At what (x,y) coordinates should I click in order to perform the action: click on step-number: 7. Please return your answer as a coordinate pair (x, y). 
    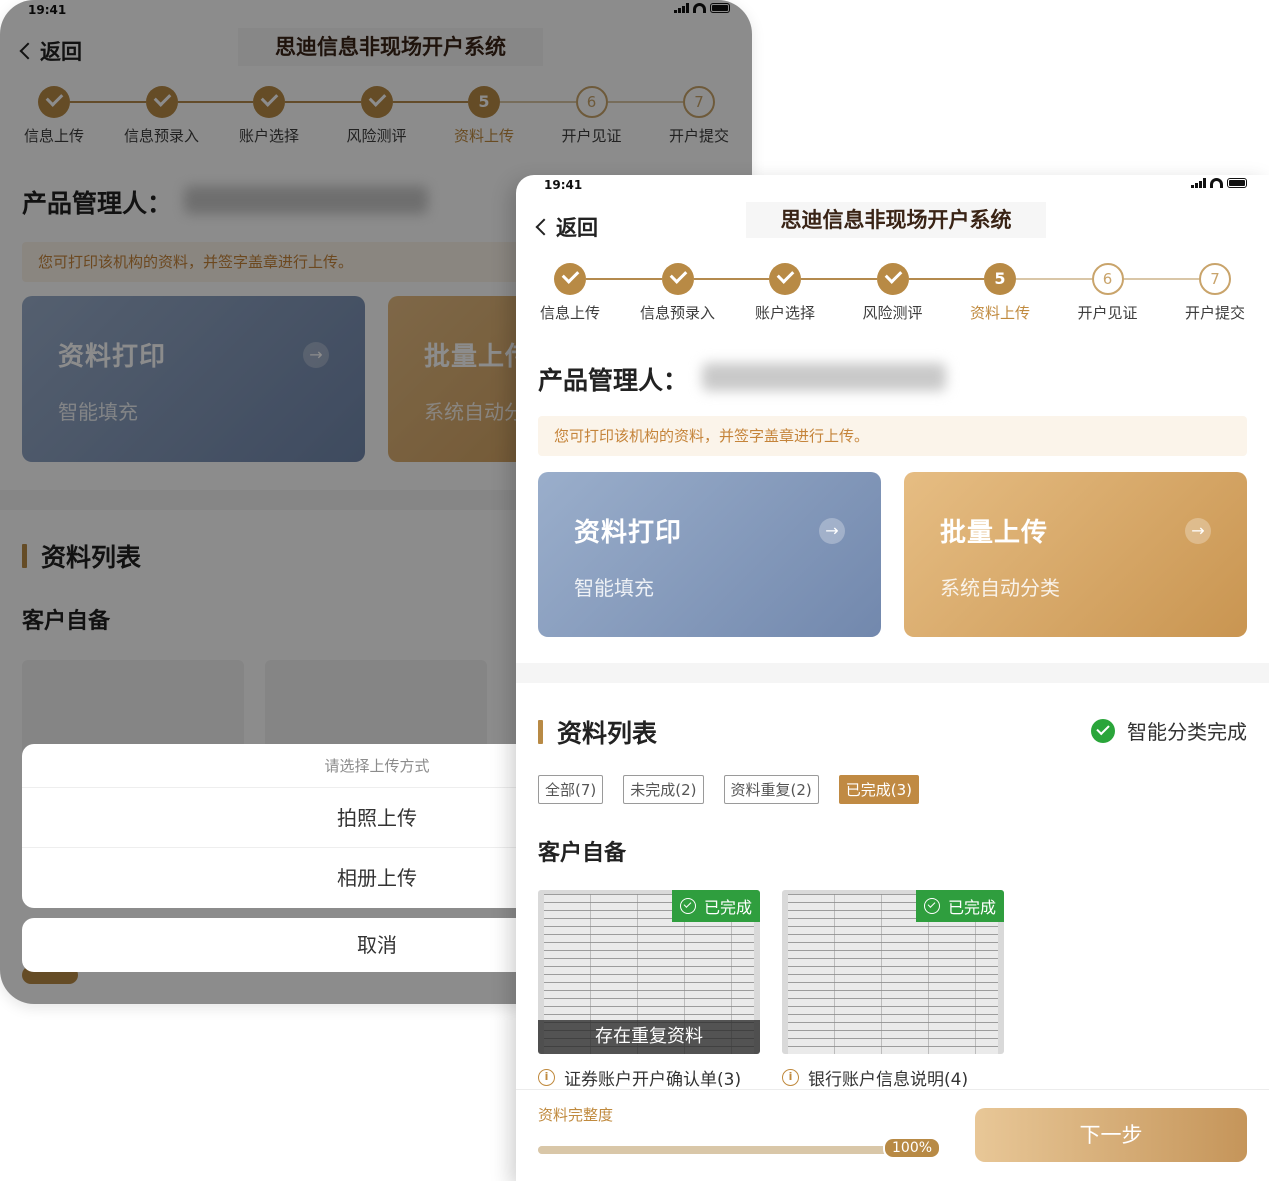
    Looking at the image, I should click on (1215, 279).